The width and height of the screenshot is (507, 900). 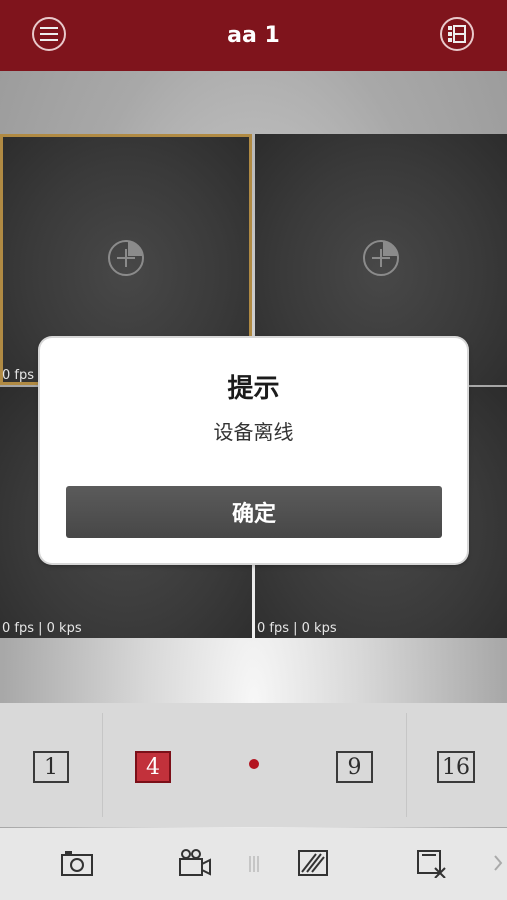 I want to click on close-window-icon, so click(x=432, y=863).